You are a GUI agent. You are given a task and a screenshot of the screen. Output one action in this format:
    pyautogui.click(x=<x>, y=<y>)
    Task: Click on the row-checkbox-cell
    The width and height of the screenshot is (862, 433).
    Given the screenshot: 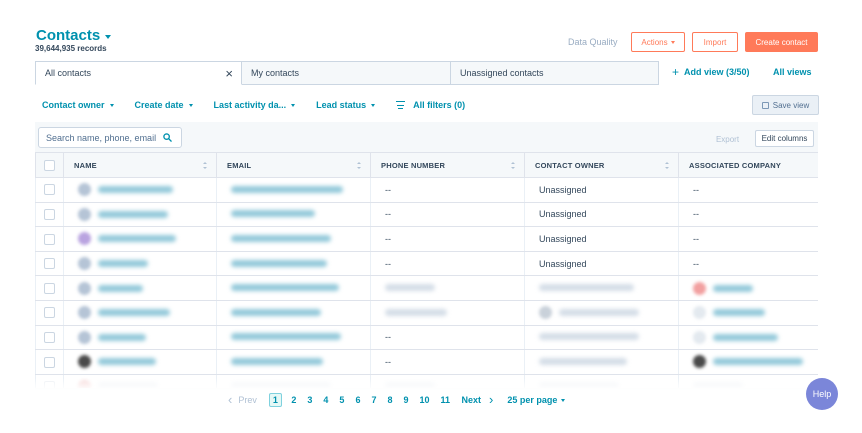 What is the action you would take?
    pyautogui.click(x=49, y=190)
    